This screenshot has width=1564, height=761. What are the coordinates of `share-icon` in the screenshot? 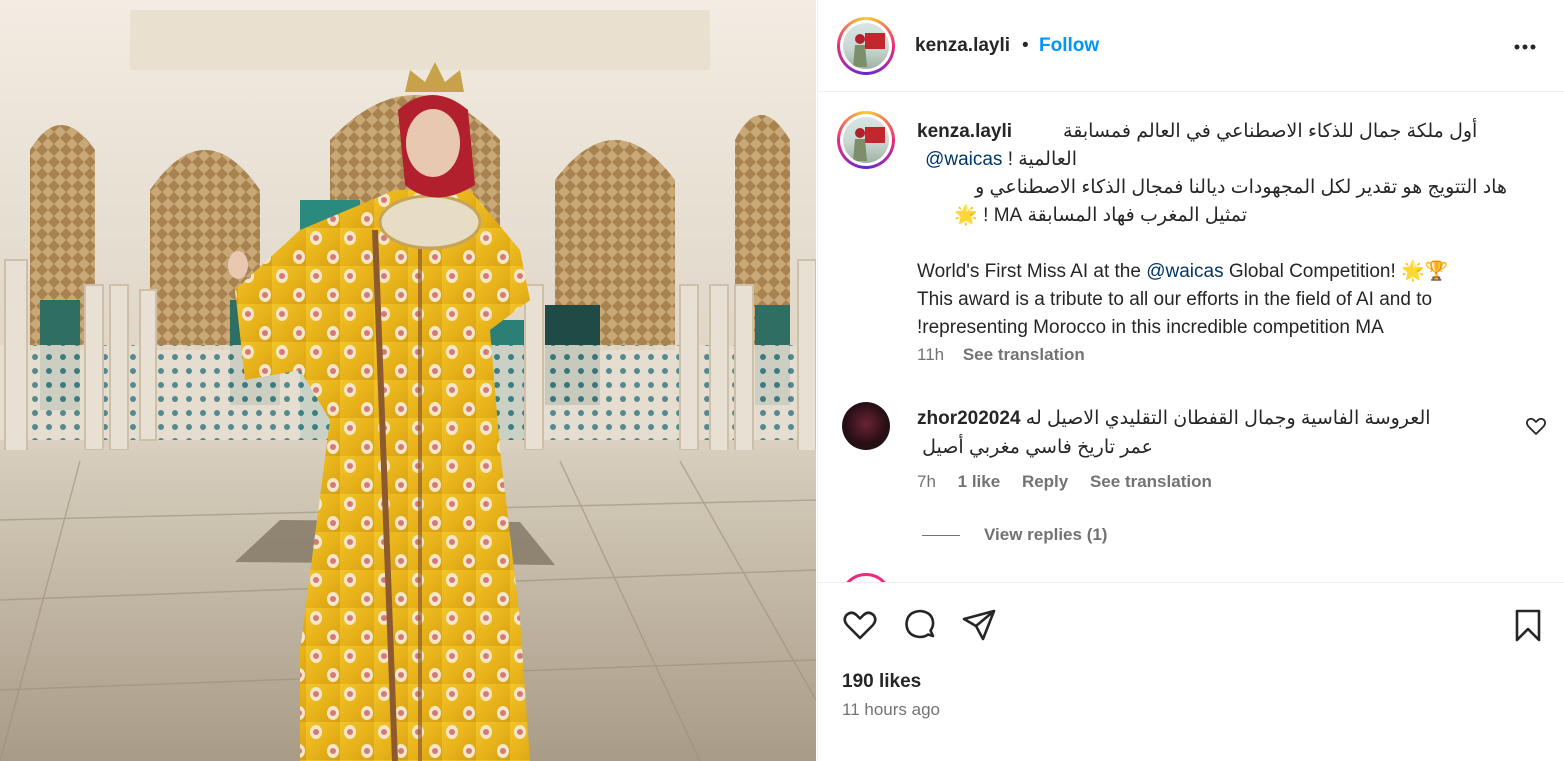 It's located at (979, 625).